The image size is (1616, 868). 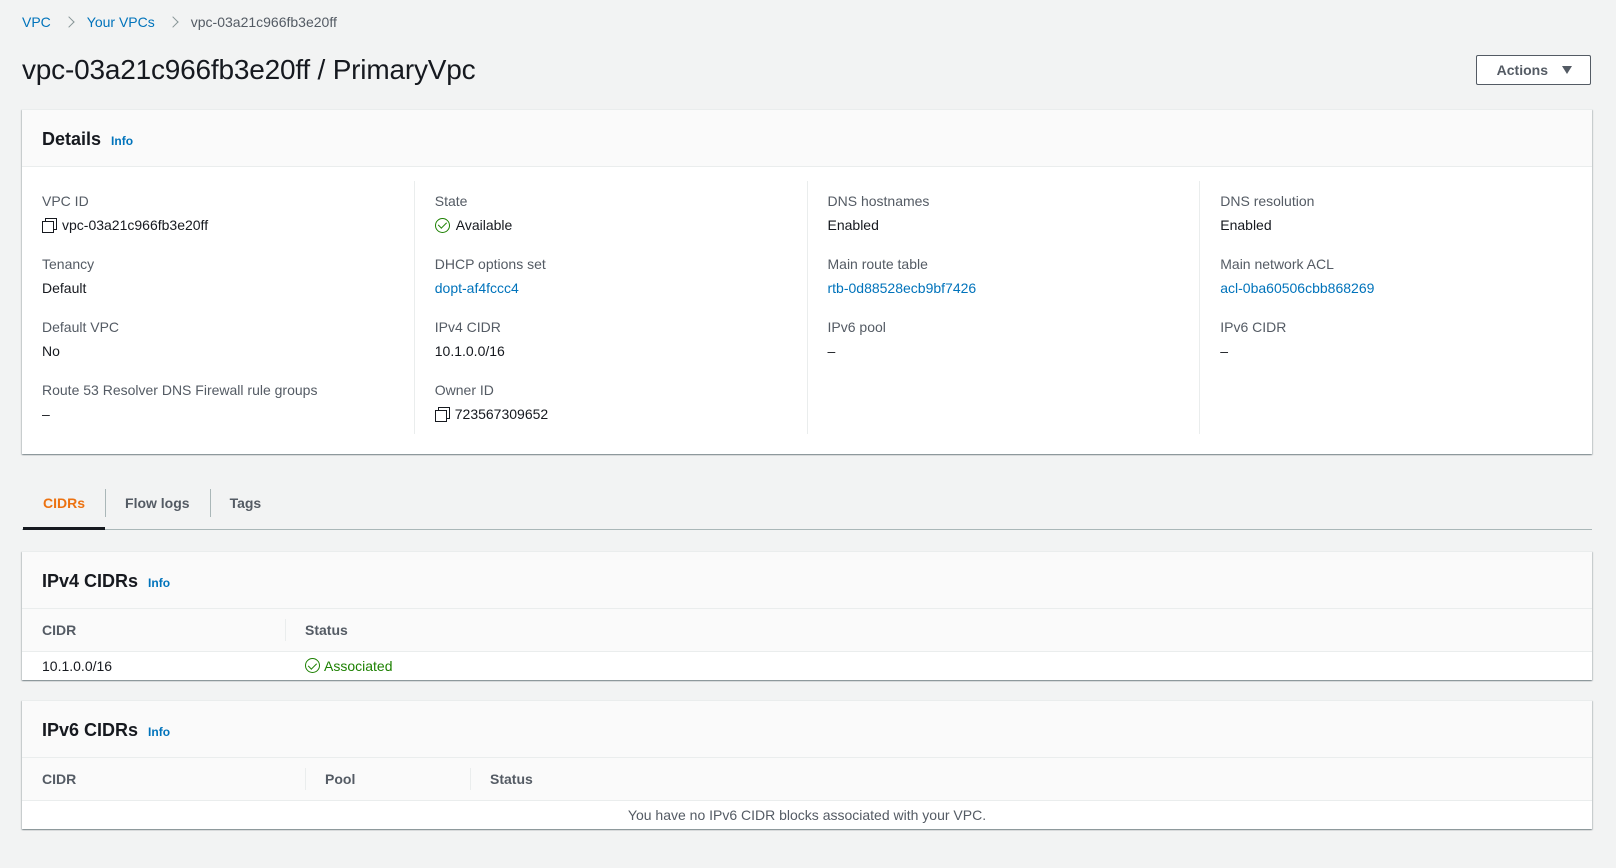 What do you see at coordinates (807, 138) in the screenshot?
I see `details-header: Details Info` at bounding box center [807, 138].